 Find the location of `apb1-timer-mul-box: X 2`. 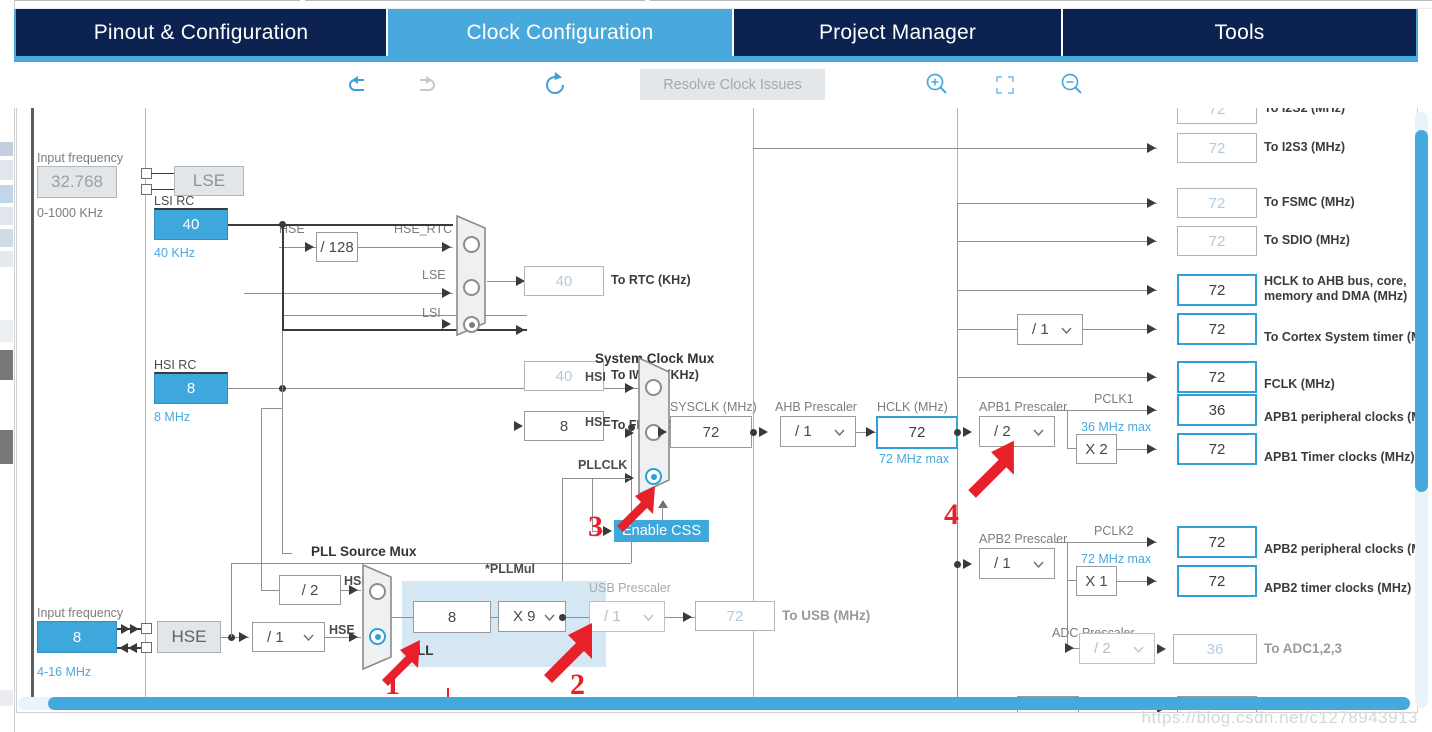

apb1-timer-mul-box: X 2 is located at coordinates (1096, 449).